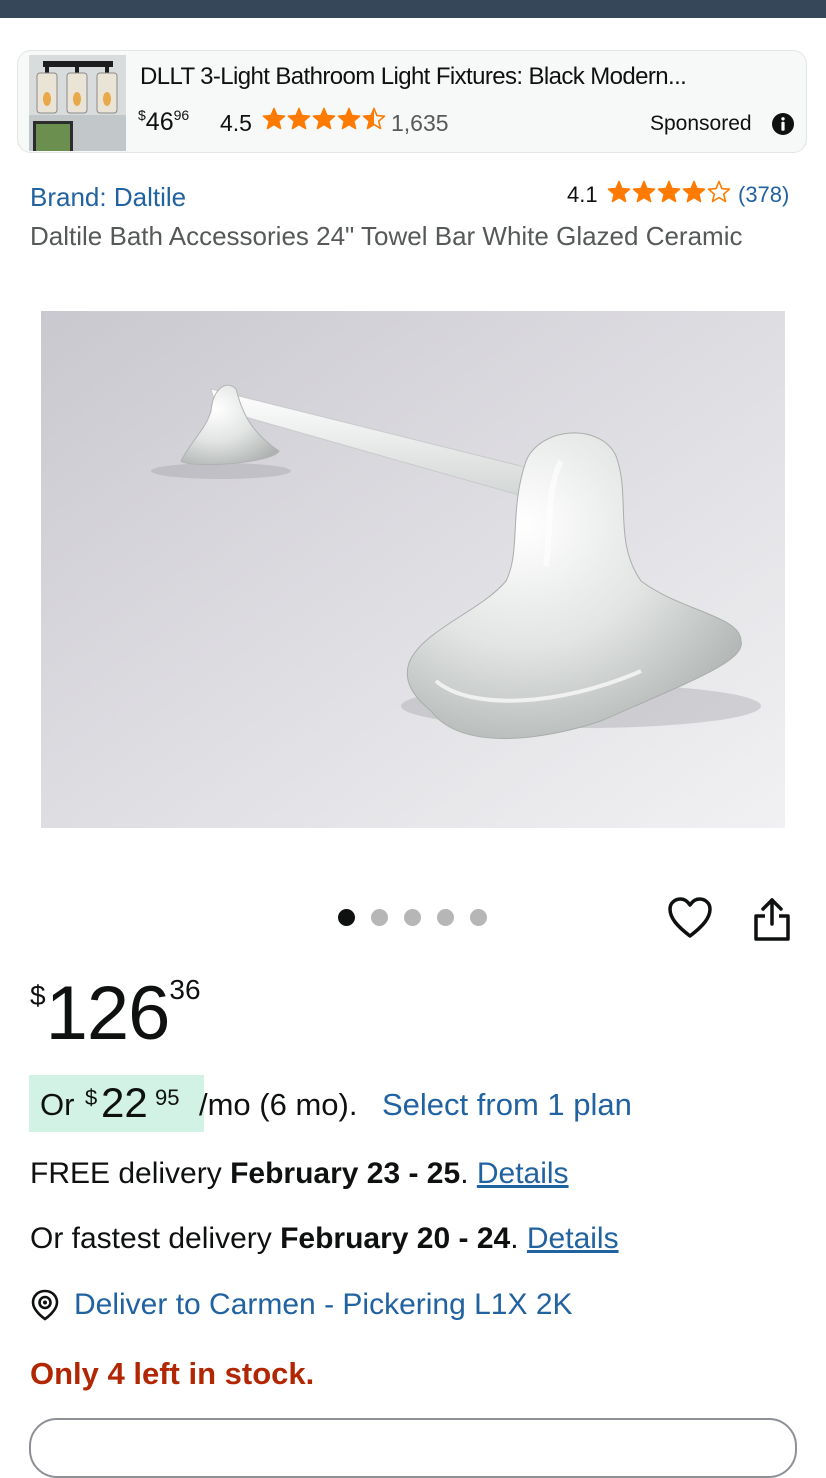 This screenshot has width=826, height=1478. I want to click on ad-price-whole: 46, so click(159, 122).